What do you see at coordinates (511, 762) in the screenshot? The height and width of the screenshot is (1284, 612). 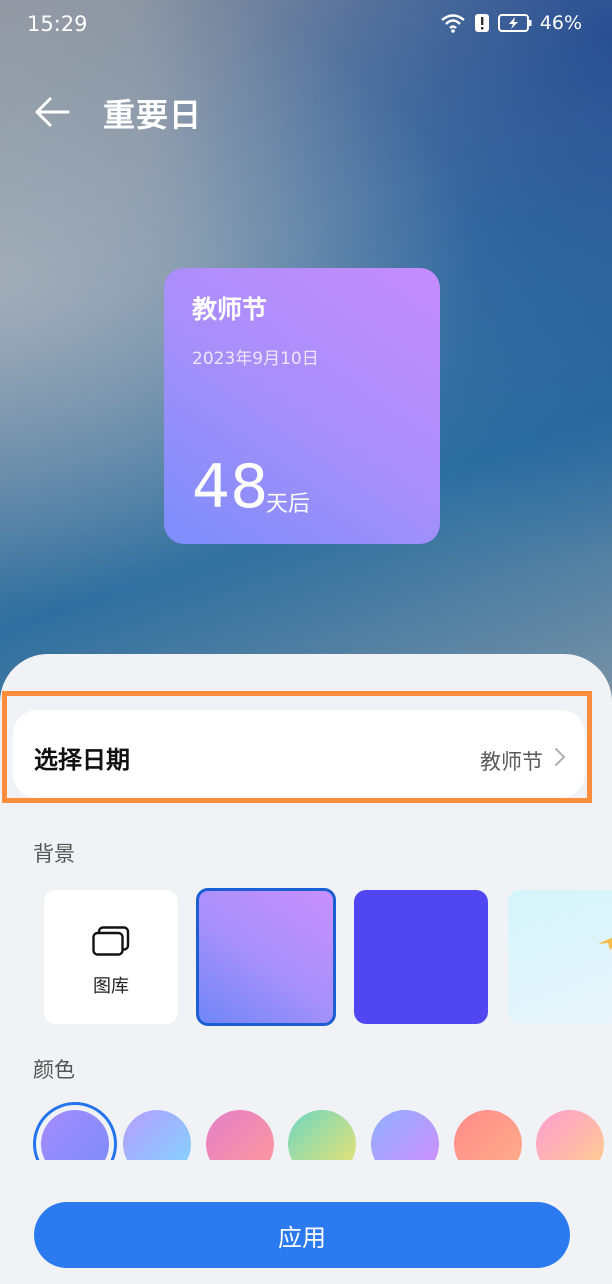 I see `selected-date-value: 教师节` at bounding box center [511, 762].